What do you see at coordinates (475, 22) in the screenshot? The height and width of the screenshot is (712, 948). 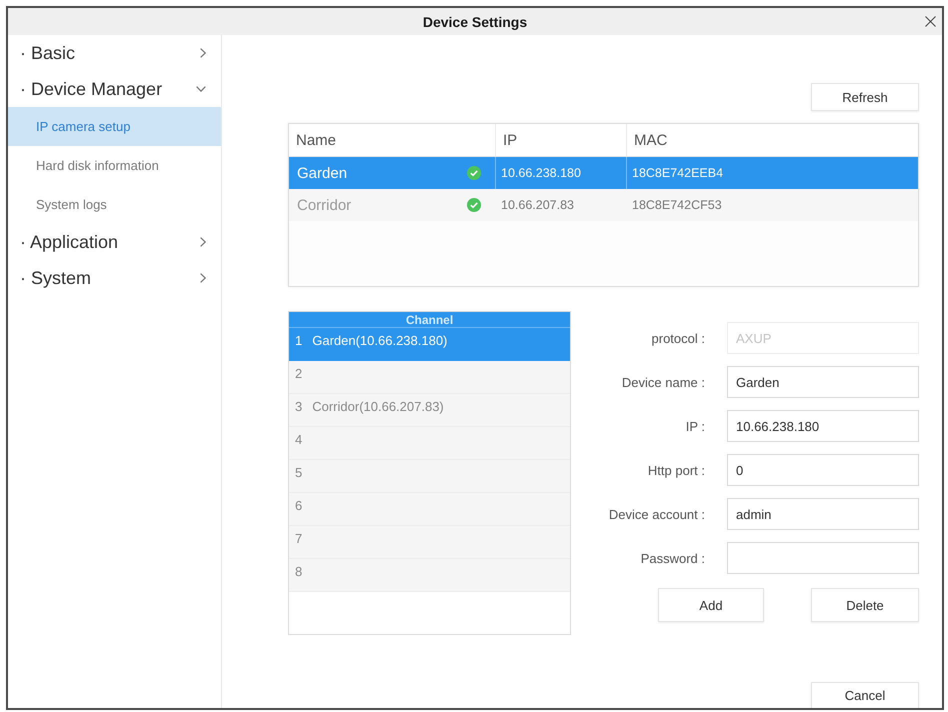 I see `window-title: Device Settings` at bounding box center [475, 22].